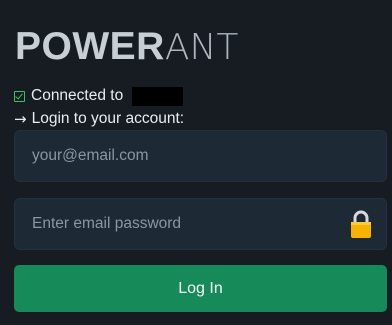 The image size is (392, 325). Describe the element at coordinates (200, 288) in the screenshot. I see `login-button: Log In` at that location.